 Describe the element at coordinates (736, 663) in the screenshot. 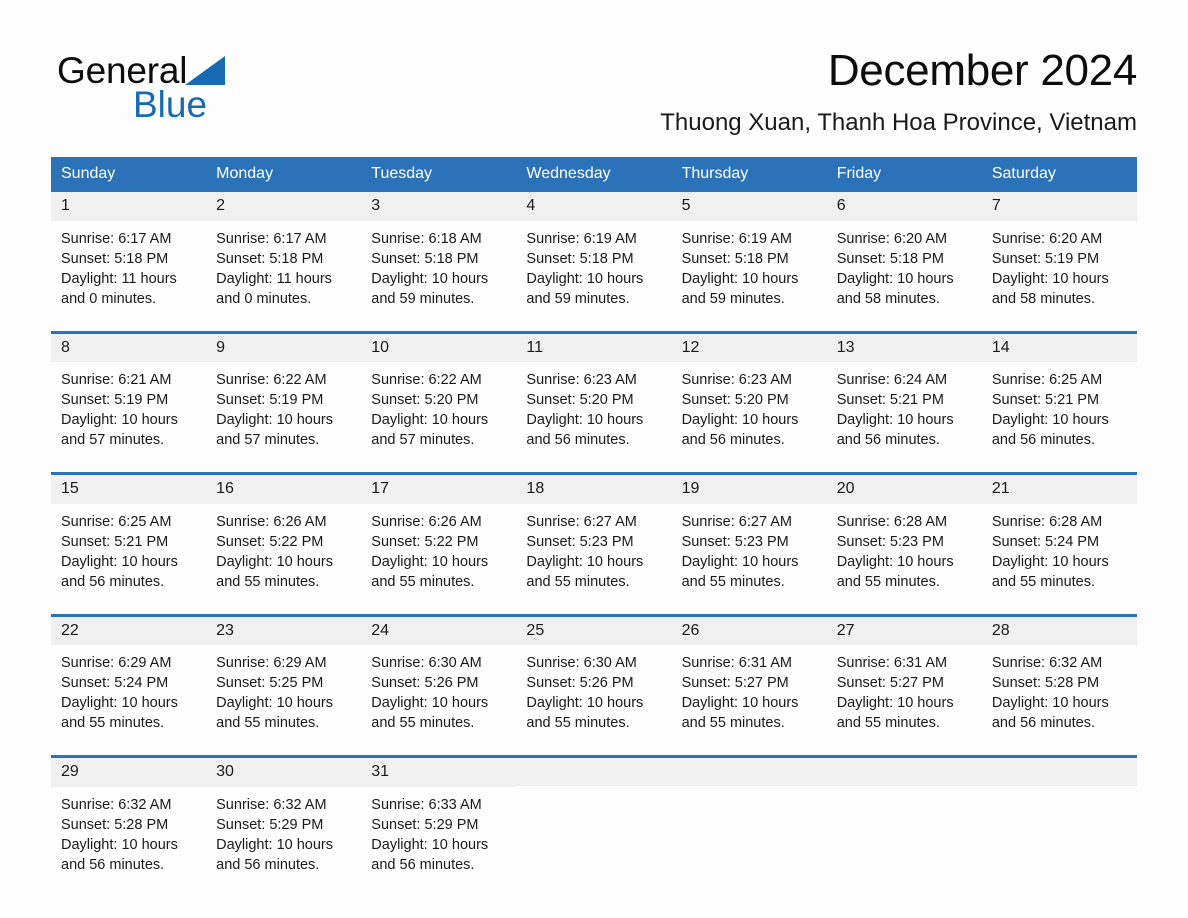

I see `sunrise-text: Sunrise: 6:31 AM` at that location.